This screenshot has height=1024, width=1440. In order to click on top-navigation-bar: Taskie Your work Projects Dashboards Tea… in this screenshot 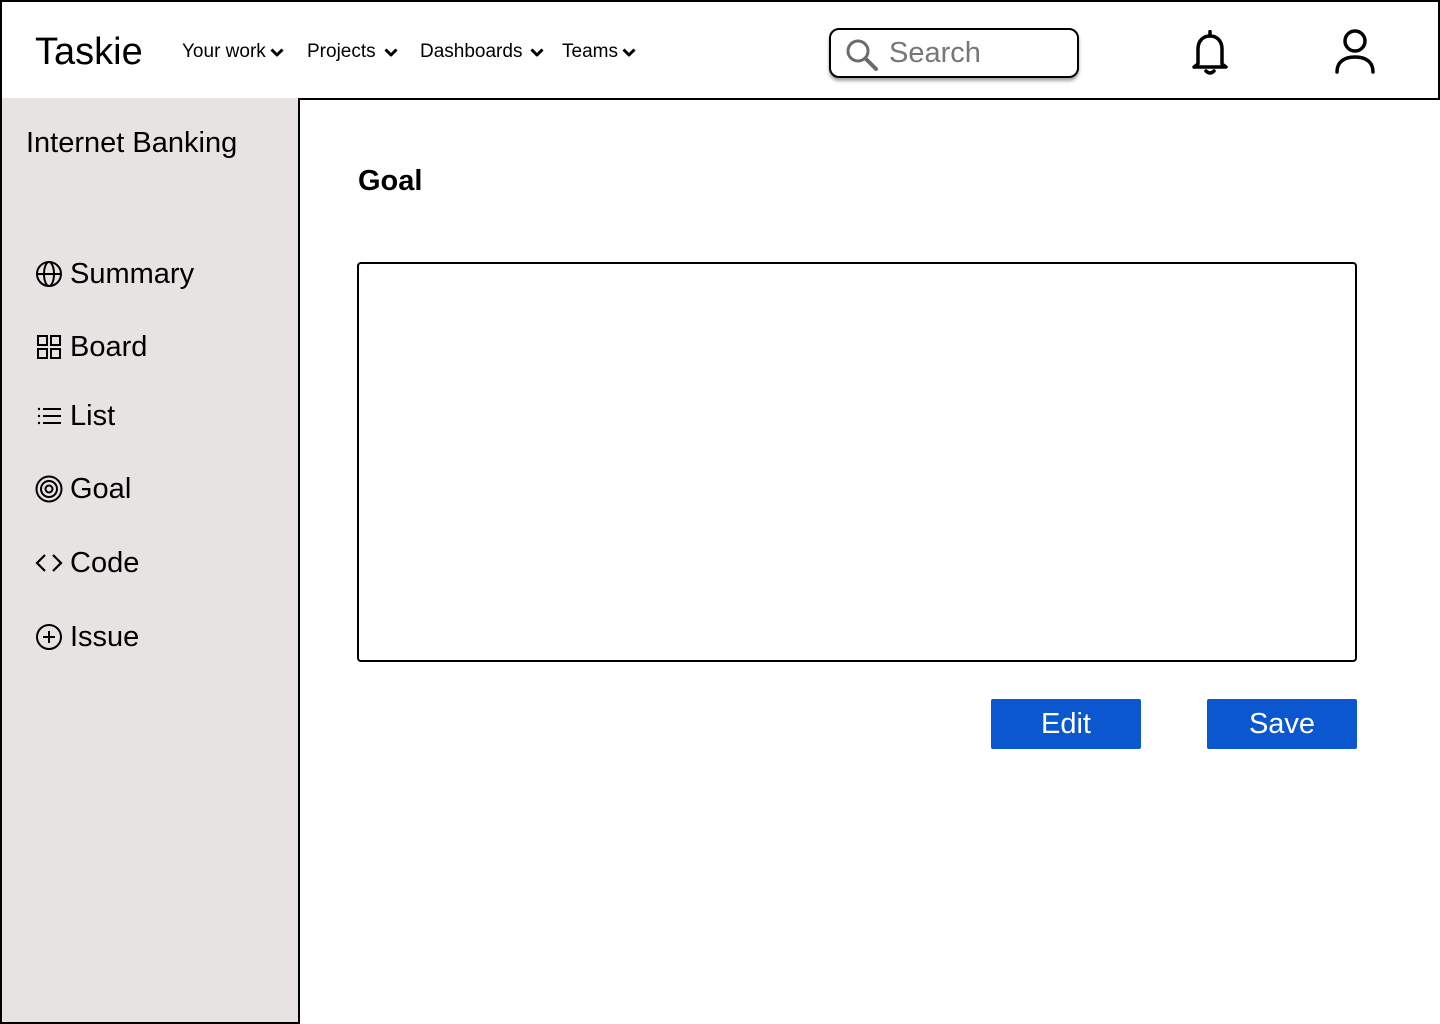, I will do `click(720, 50)`.